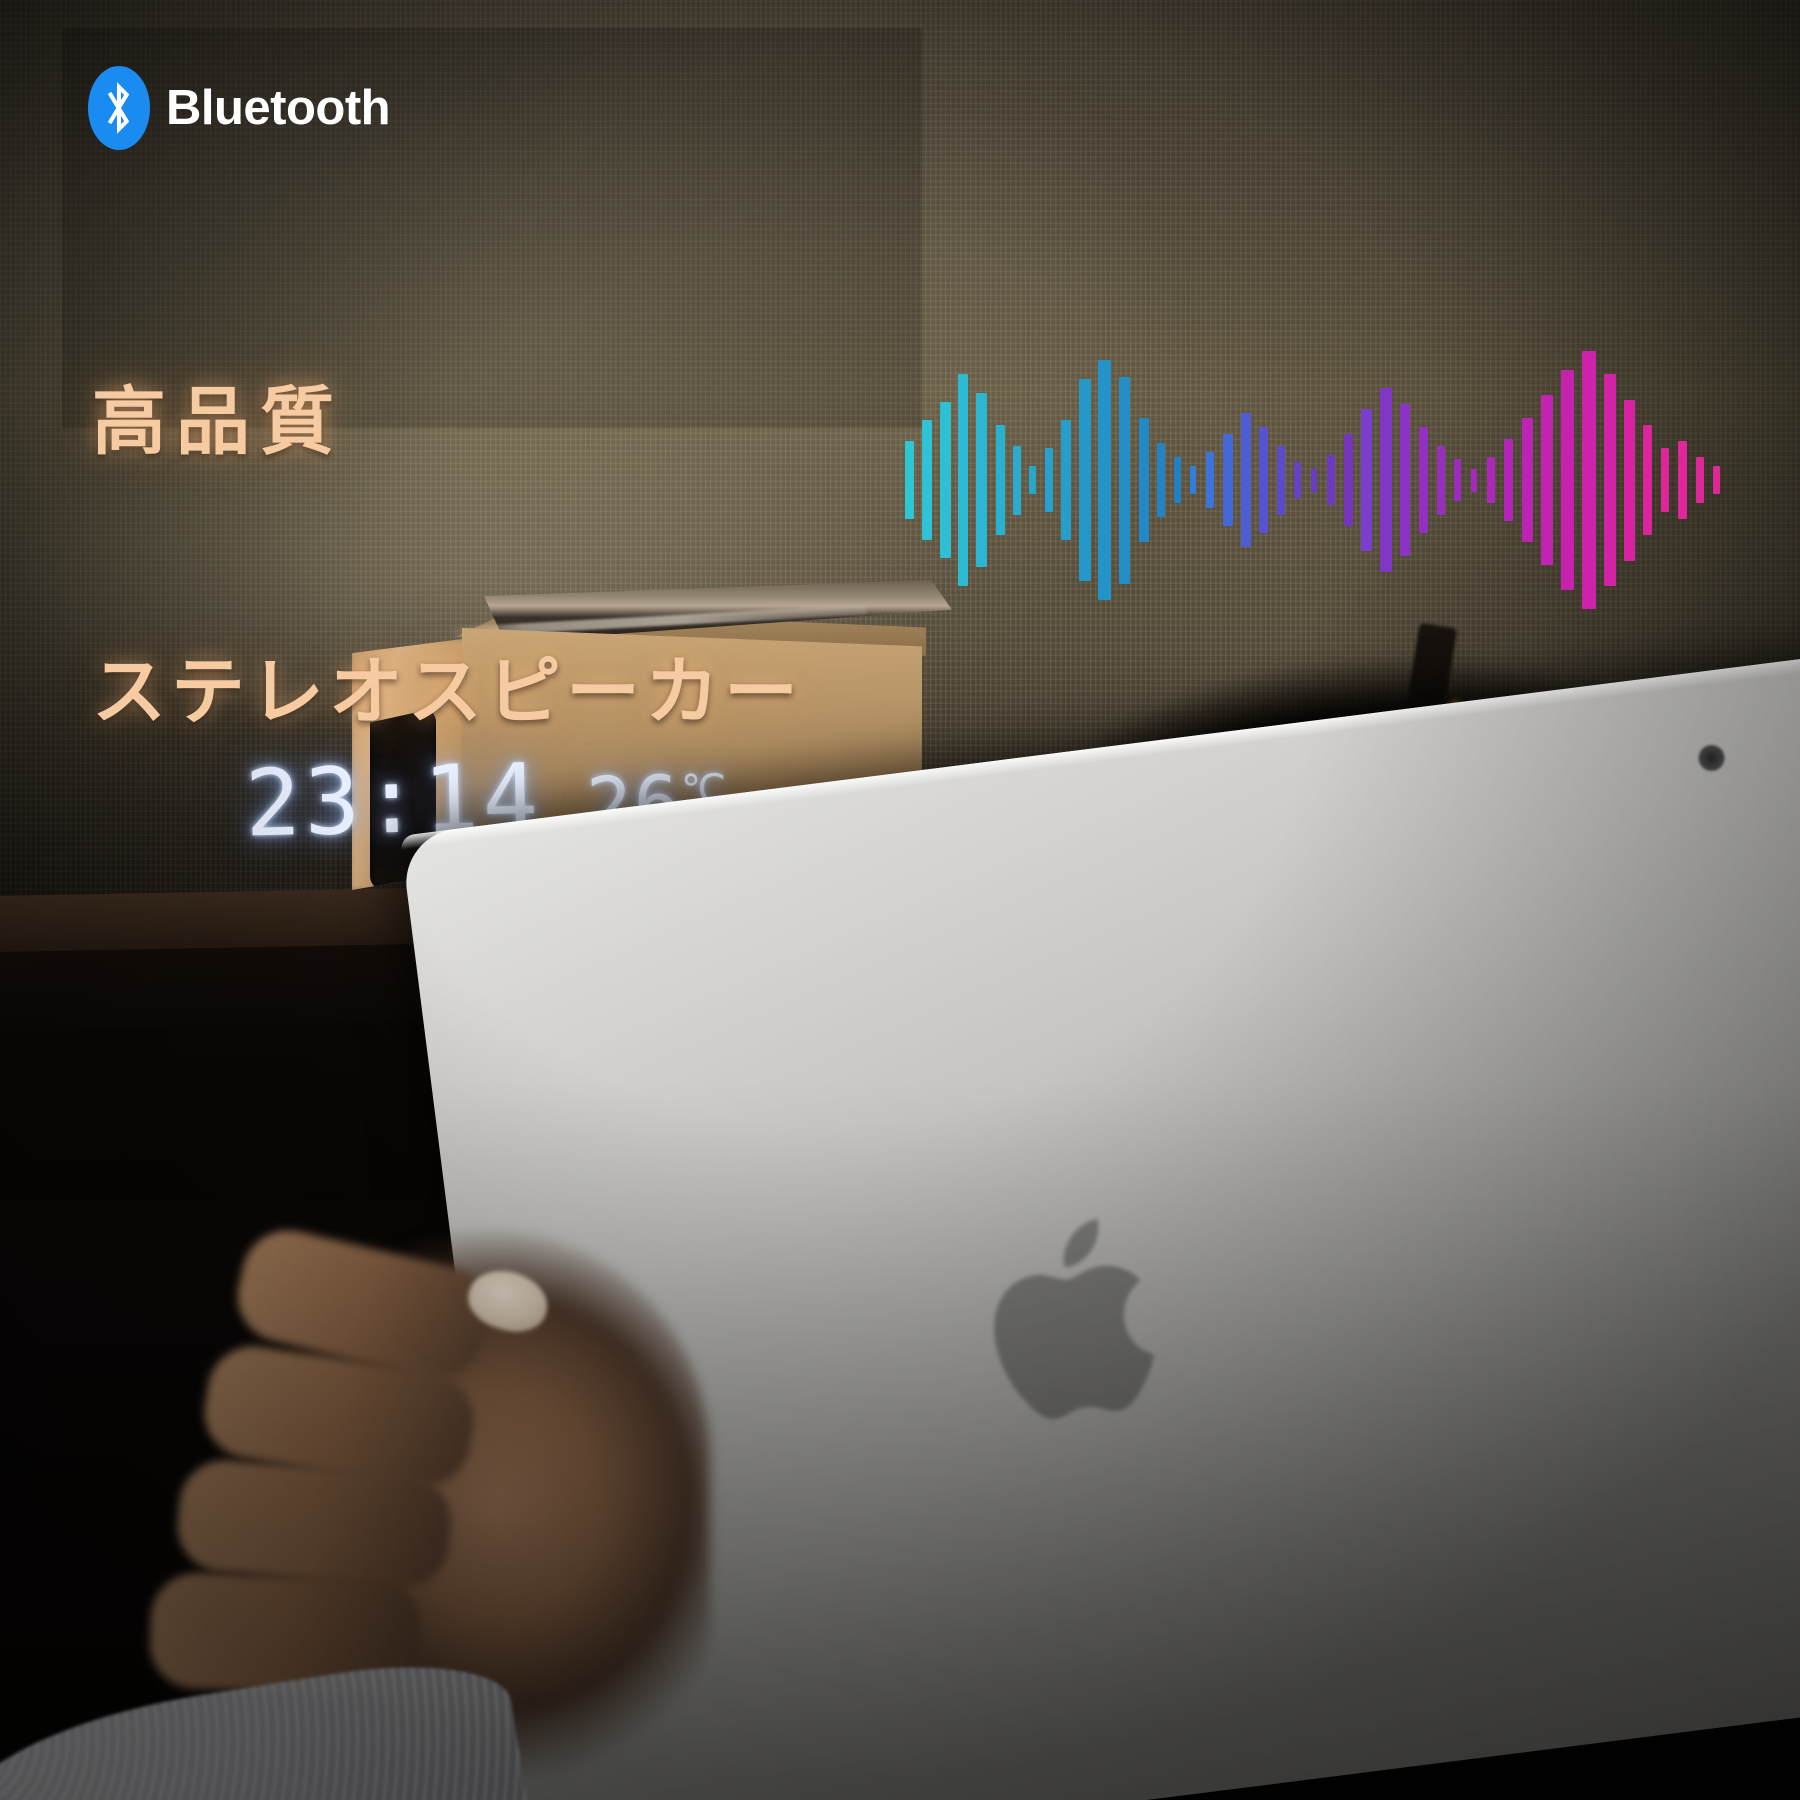 This screenshot has width=1800, height=1800. What do you see at coordinates (314, 1524) in the screenshot?
I see `finger` at bounding box center [314, 1524].